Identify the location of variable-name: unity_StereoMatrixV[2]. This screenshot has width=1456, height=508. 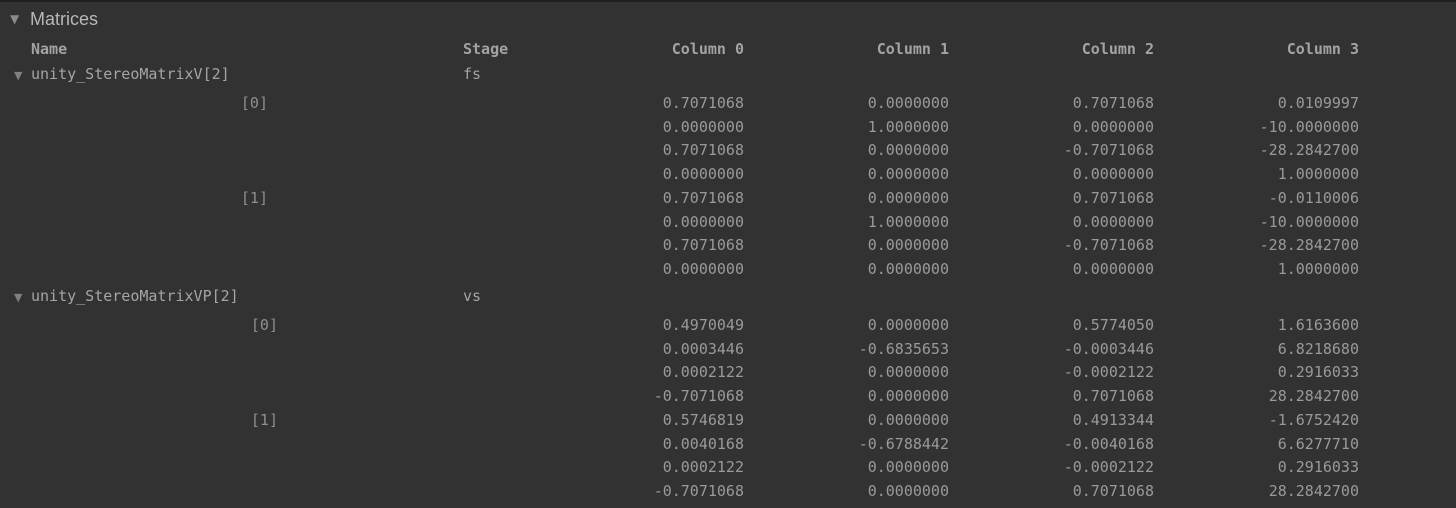
(130, 74).